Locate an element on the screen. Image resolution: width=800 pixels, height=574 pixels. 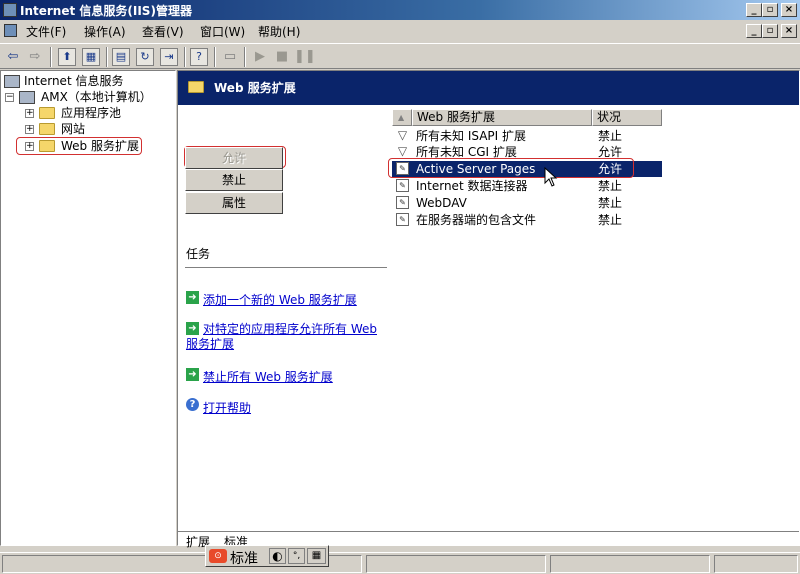
title-bar: Internet 信息服务(IIS)管理器 _ ▫ × is located at coordinates (400, 10).